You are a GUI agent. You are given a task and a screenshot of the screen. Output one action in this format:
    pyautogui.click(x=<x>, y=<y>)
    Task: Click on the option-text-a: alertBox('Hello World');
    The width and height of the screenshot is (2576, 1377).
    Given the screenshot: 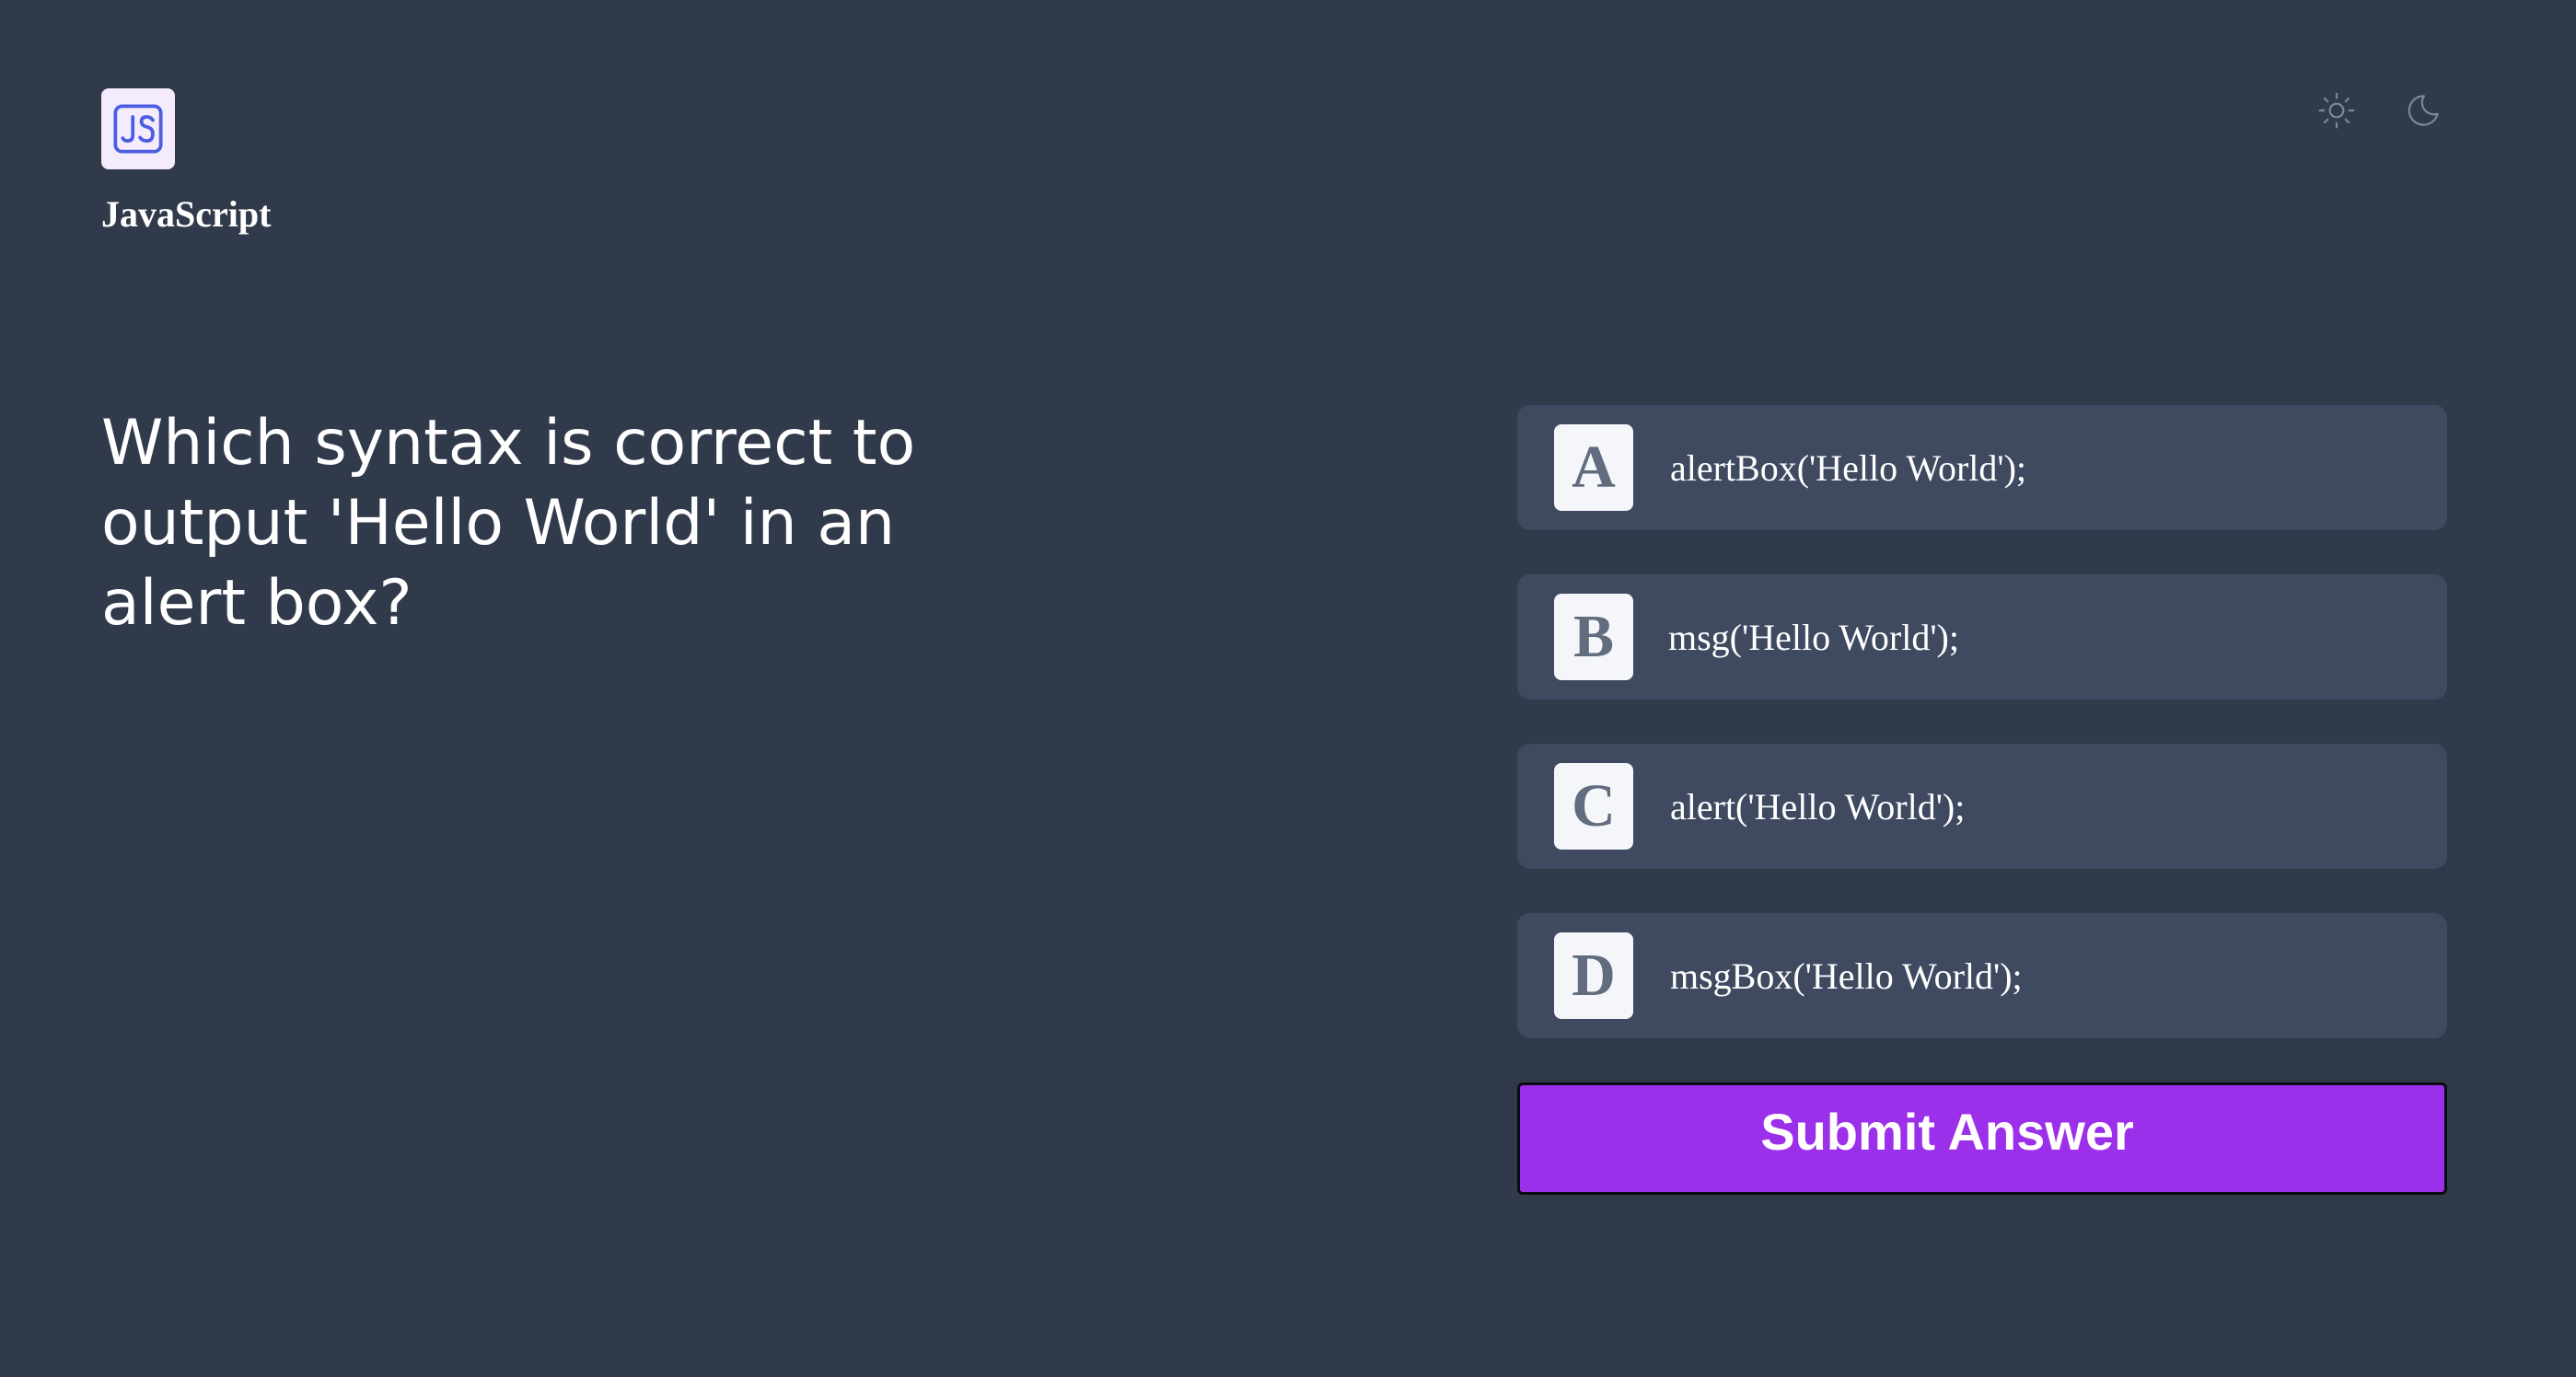 What is the action you would take?
    pyautogui.click(x=1848, y=467)
    